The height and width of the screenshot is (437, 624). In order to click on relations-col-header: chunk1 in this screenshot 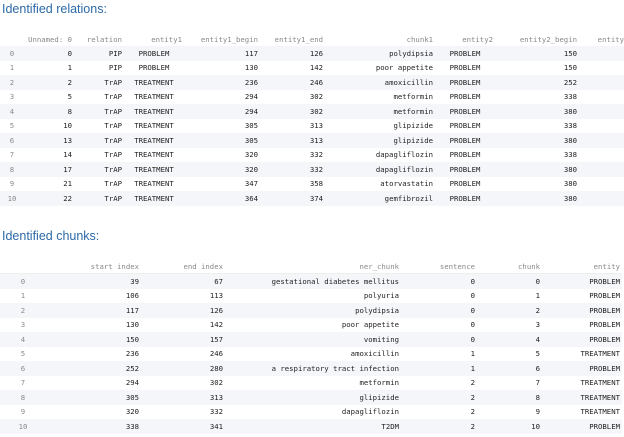, I will do `click(380, 39)`.